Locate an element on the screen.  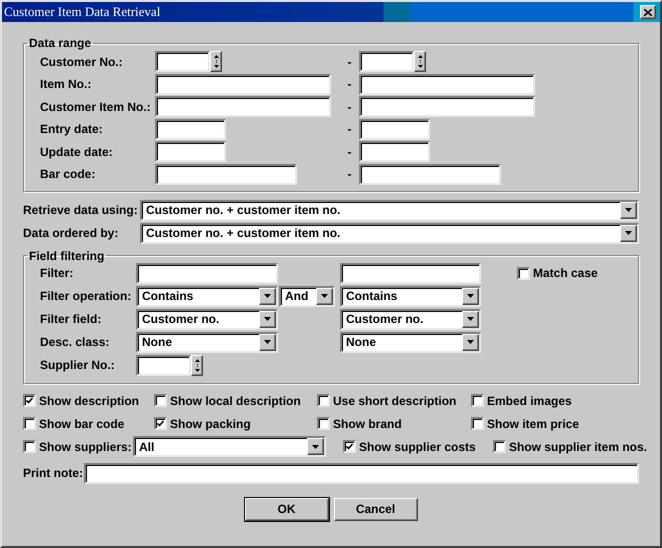
close-icon is located at coordinates (648, 12).